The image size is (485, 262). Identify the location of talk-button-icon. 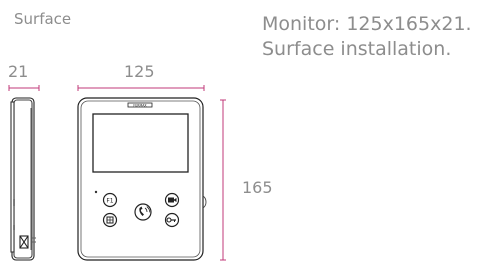
(143, 212).